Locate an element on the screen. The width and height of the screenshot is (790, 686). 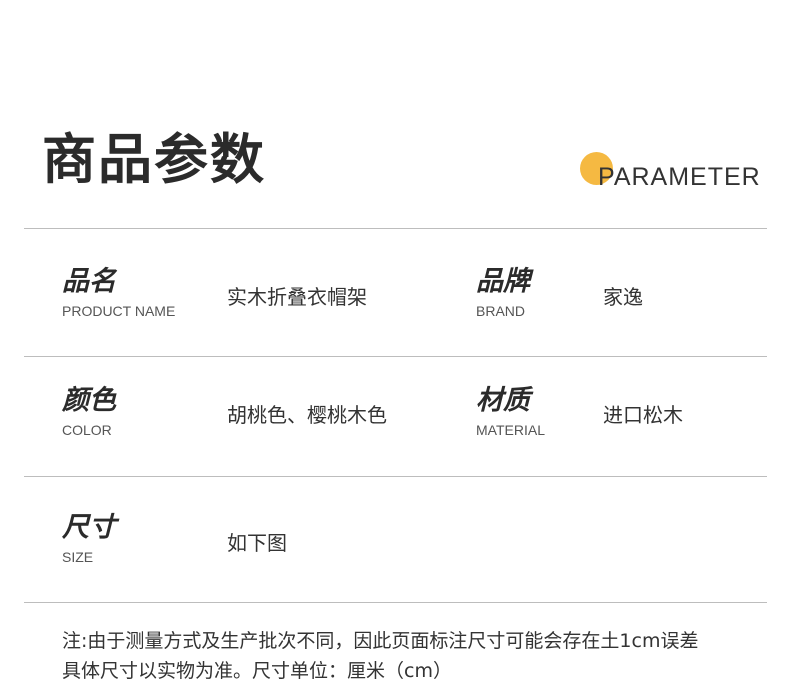
param-label-brand-en: BRAND is located at coordinates (501, 311).